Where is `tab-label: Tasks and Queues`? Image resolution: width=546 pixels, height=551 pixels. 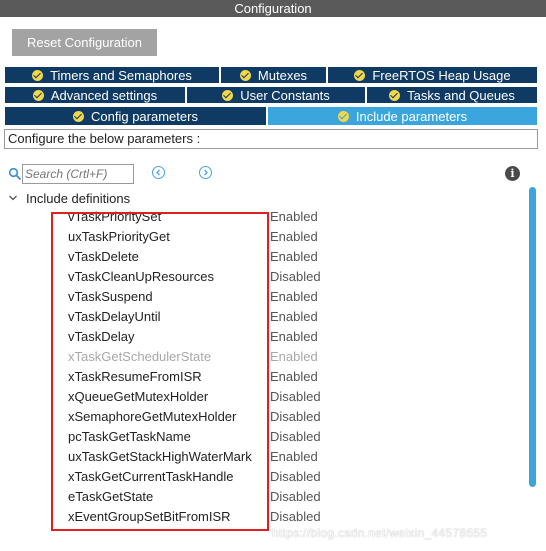
tab-label: Tasks and Queues is located at coordinates (461, 95).